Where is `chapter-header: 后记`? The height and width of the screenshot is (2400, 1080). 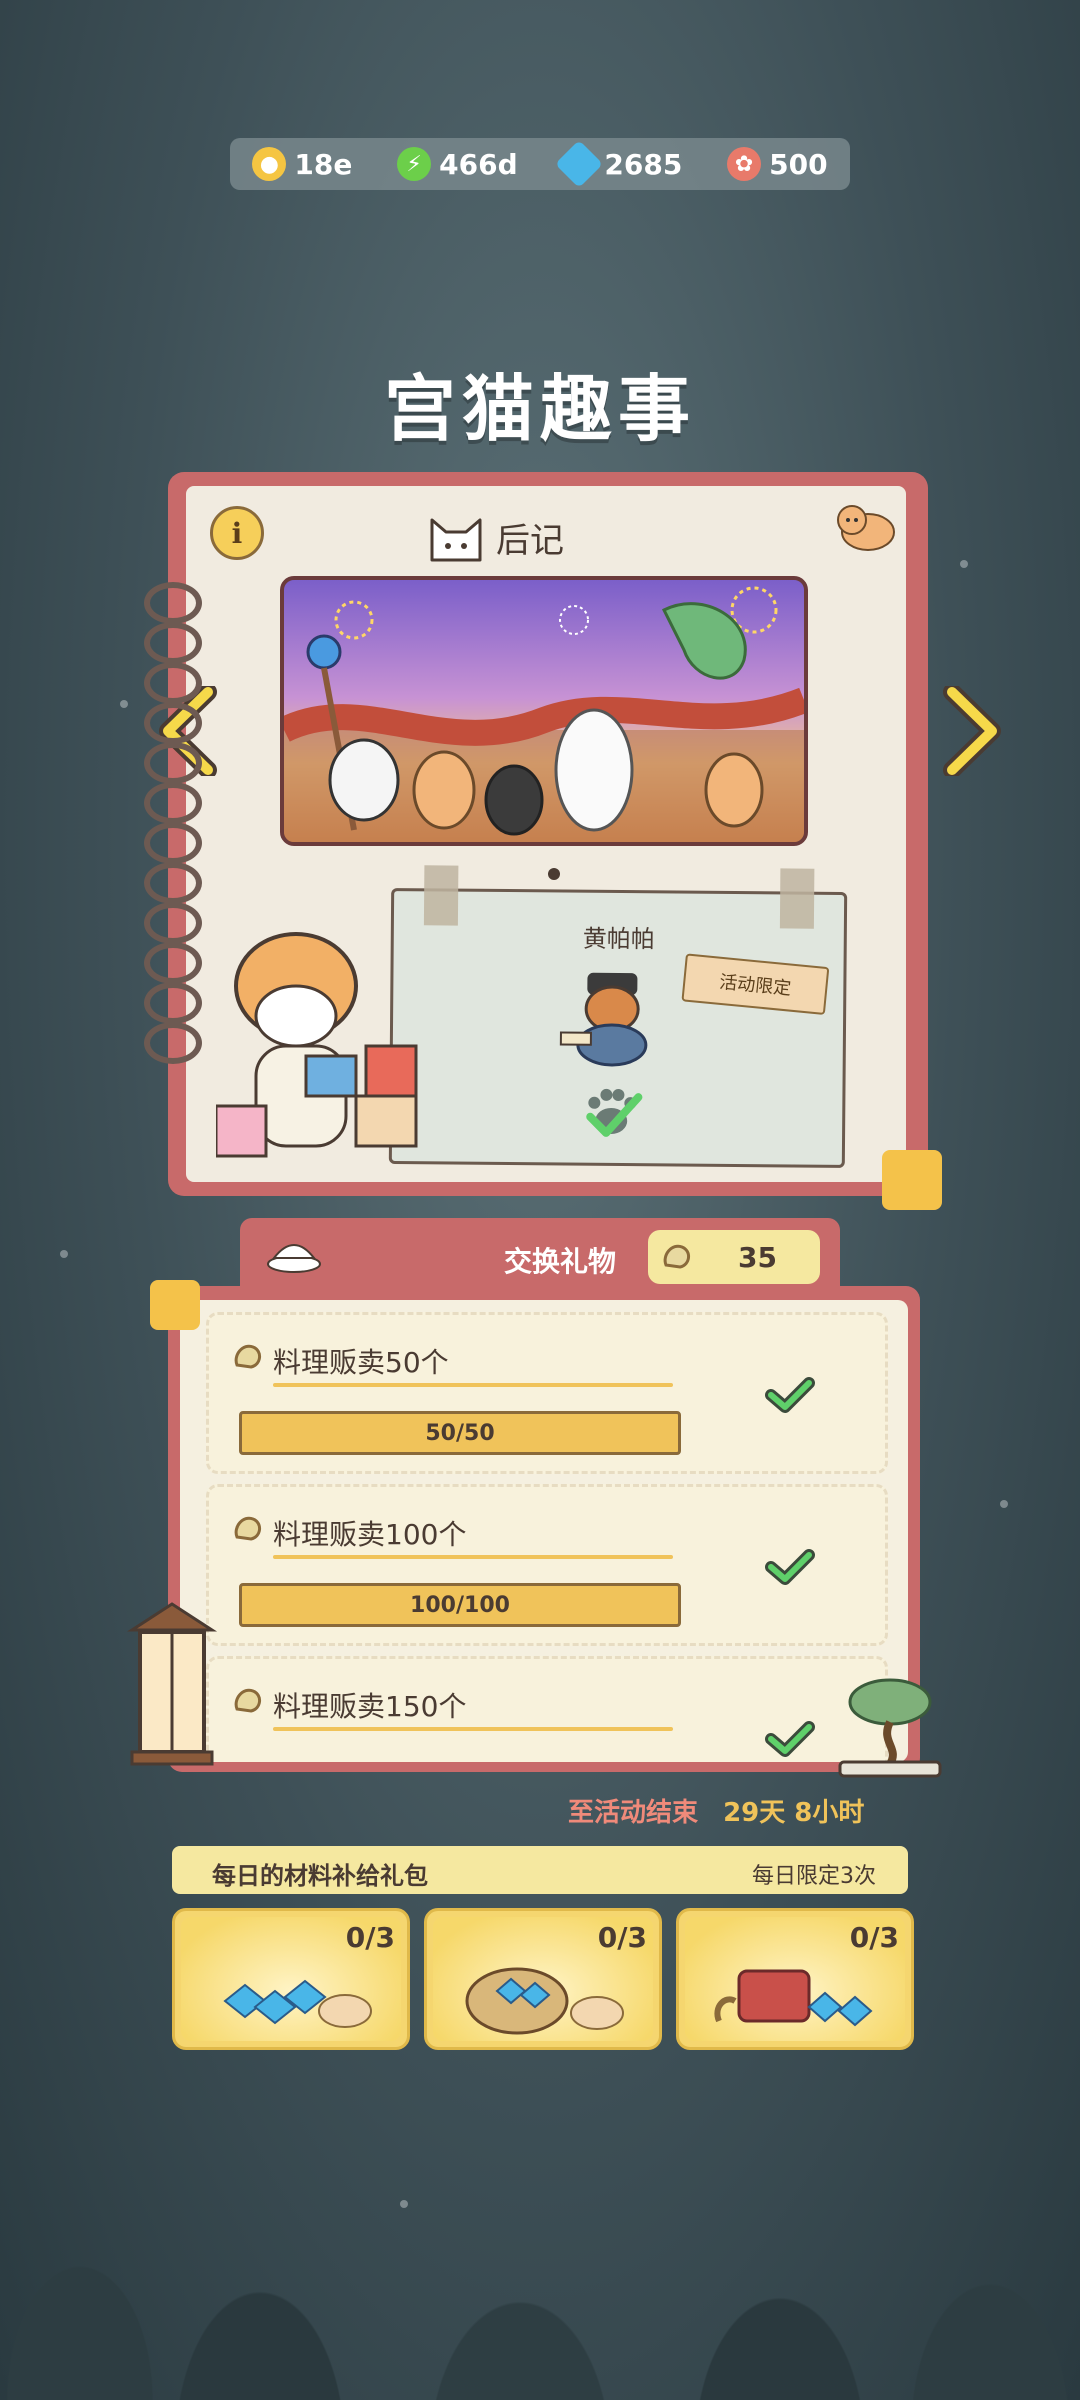 chapter-header: 后记 is located at coordinates (495, 537).